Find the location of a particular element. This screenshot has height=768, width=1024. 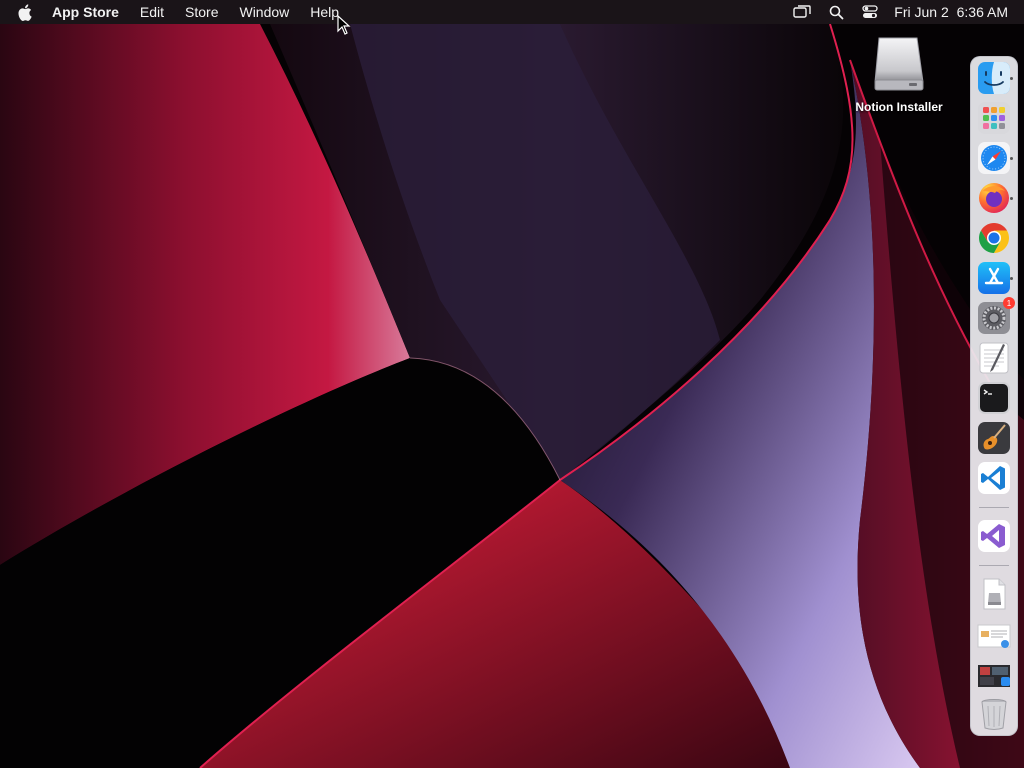

notification-badge: 1 is located at coordinates (1009, 303).